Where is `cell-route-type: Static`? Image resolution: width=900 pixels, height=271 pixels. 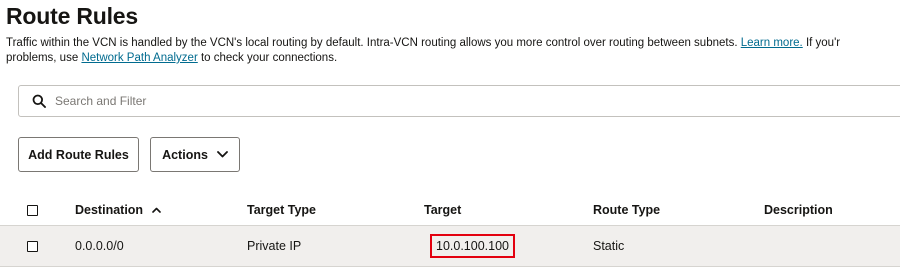 cell-route-type: Static is located at coordinates (609, 246).